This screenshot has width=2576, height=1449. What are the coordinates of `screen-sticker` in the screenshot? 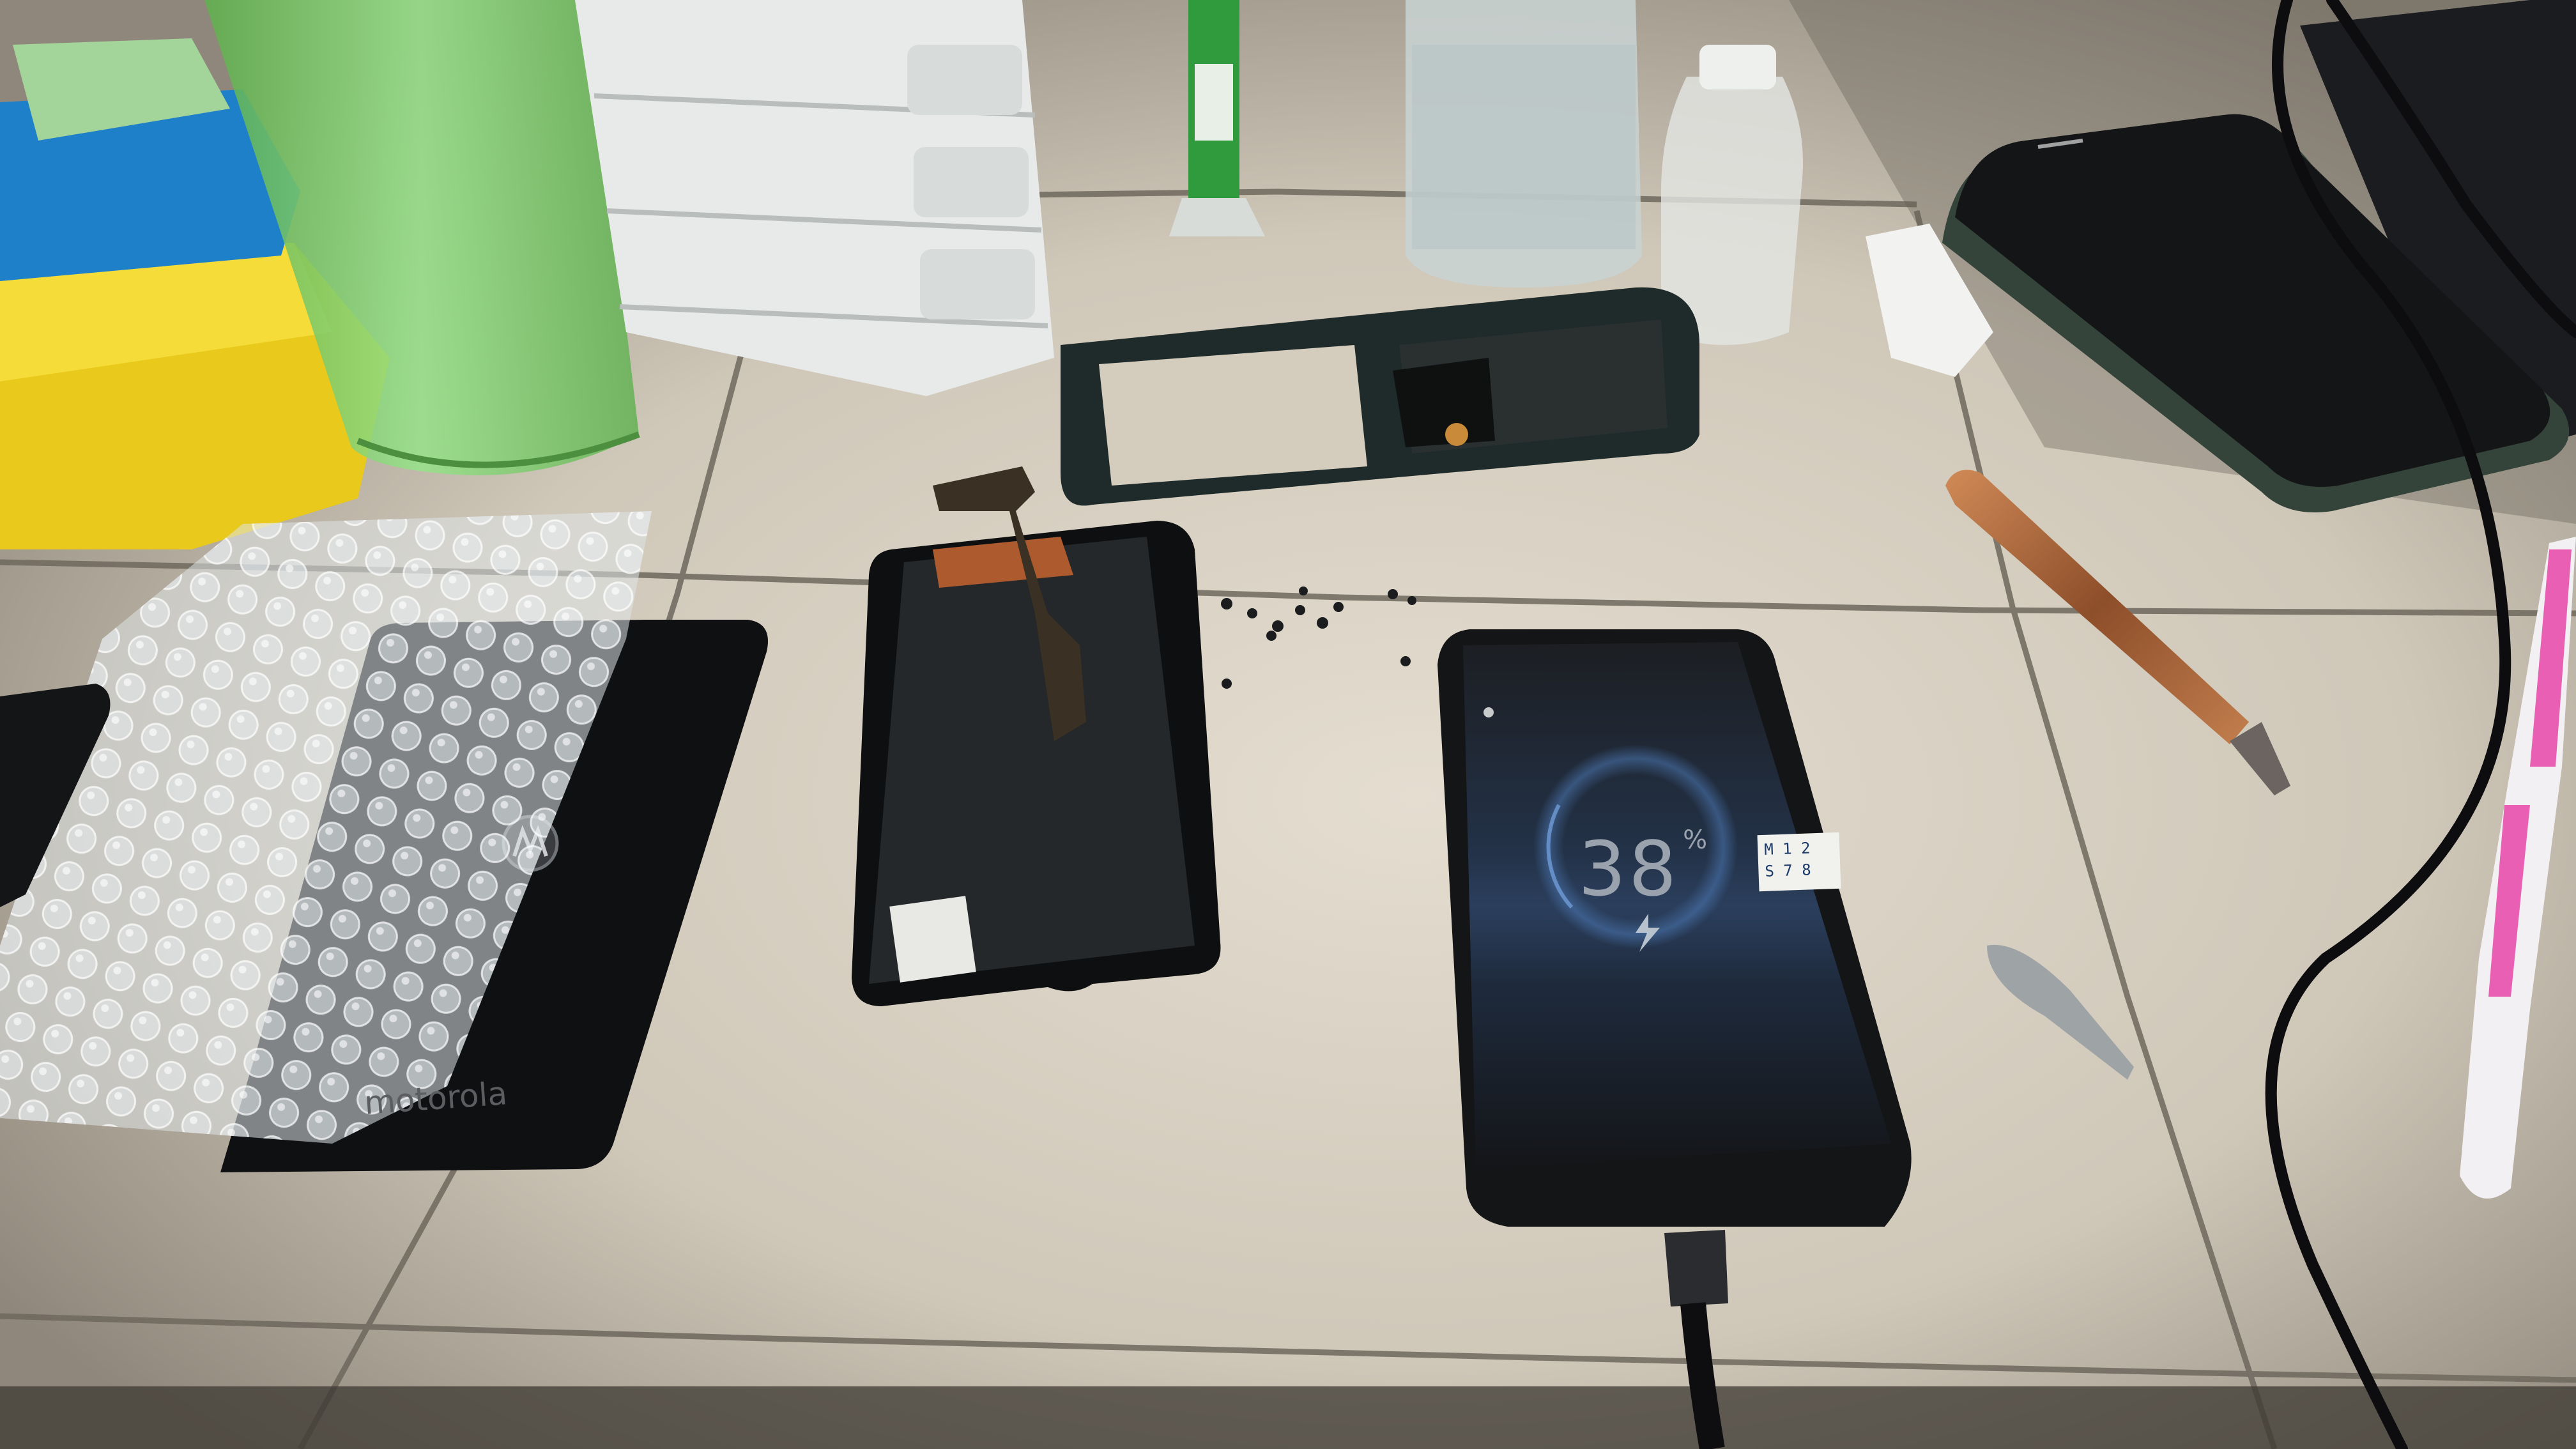 It's located at (1799, 862).